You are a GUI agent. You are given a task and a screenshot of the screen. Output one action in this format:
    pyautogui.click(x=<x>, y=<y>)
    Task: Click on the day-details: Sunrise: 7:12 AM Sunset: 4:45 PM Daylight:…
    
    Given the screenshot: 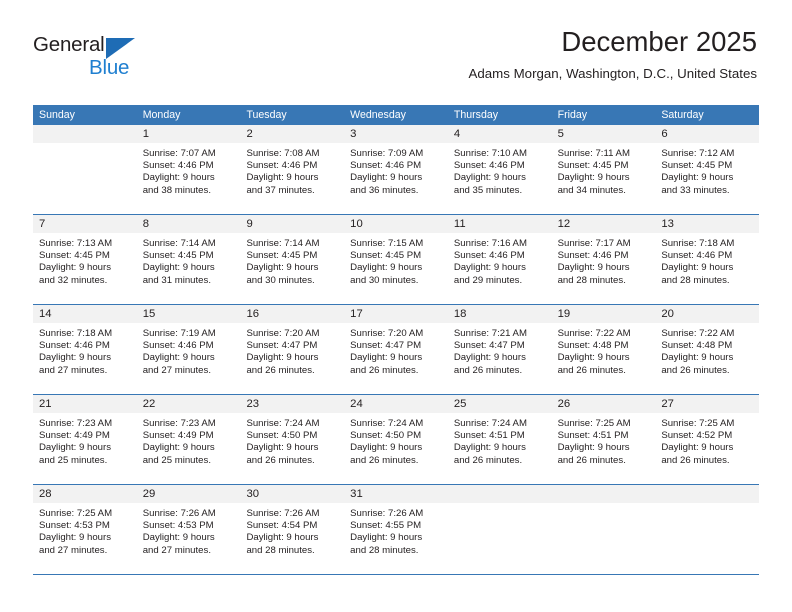 What is the action you would take?
    pyautogui.click(x=707, y=170)
    